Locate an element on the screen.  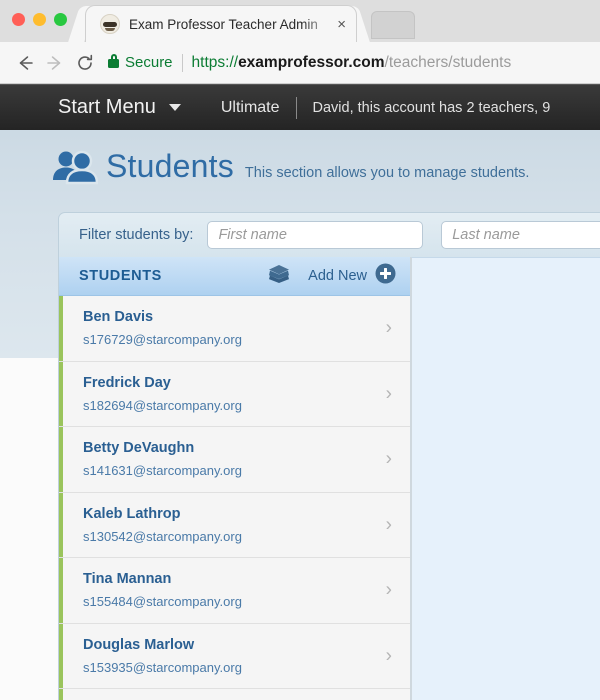
student-row: Tina Mannan s155484@starcompany.org › is located at coordinates (234, 591).